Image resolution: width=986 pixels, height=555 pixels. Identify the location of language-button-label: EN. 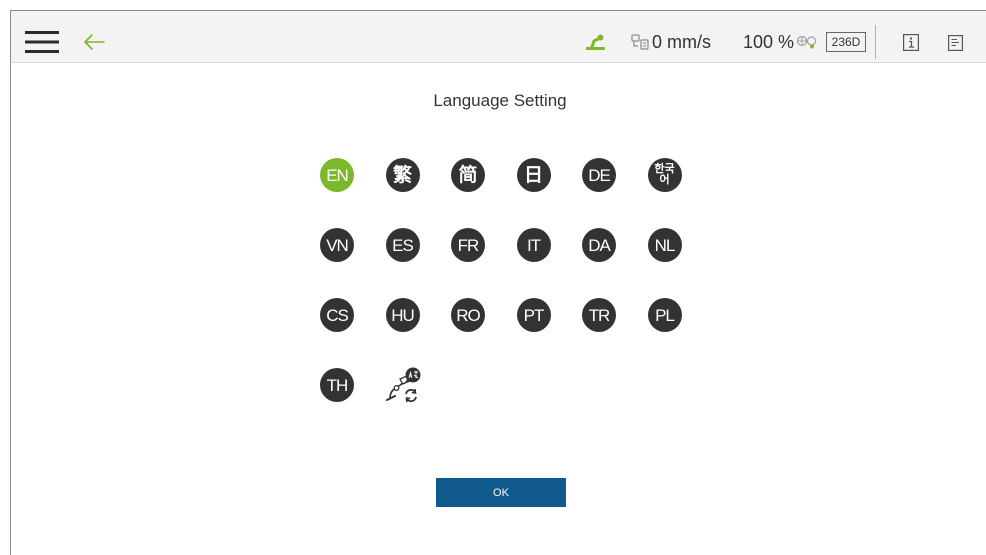
(337, 175).